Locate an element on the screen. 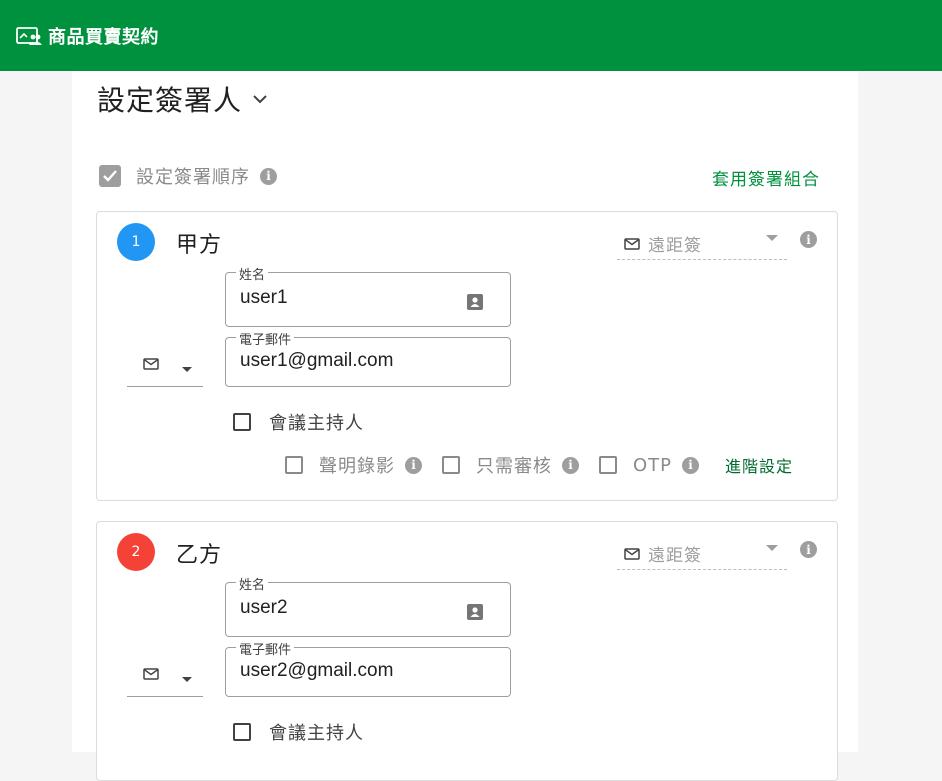 The width and height of the screenshot is (942, 781). option-video-statement: 聲明錄影 i is located at coordinates (353, 465).